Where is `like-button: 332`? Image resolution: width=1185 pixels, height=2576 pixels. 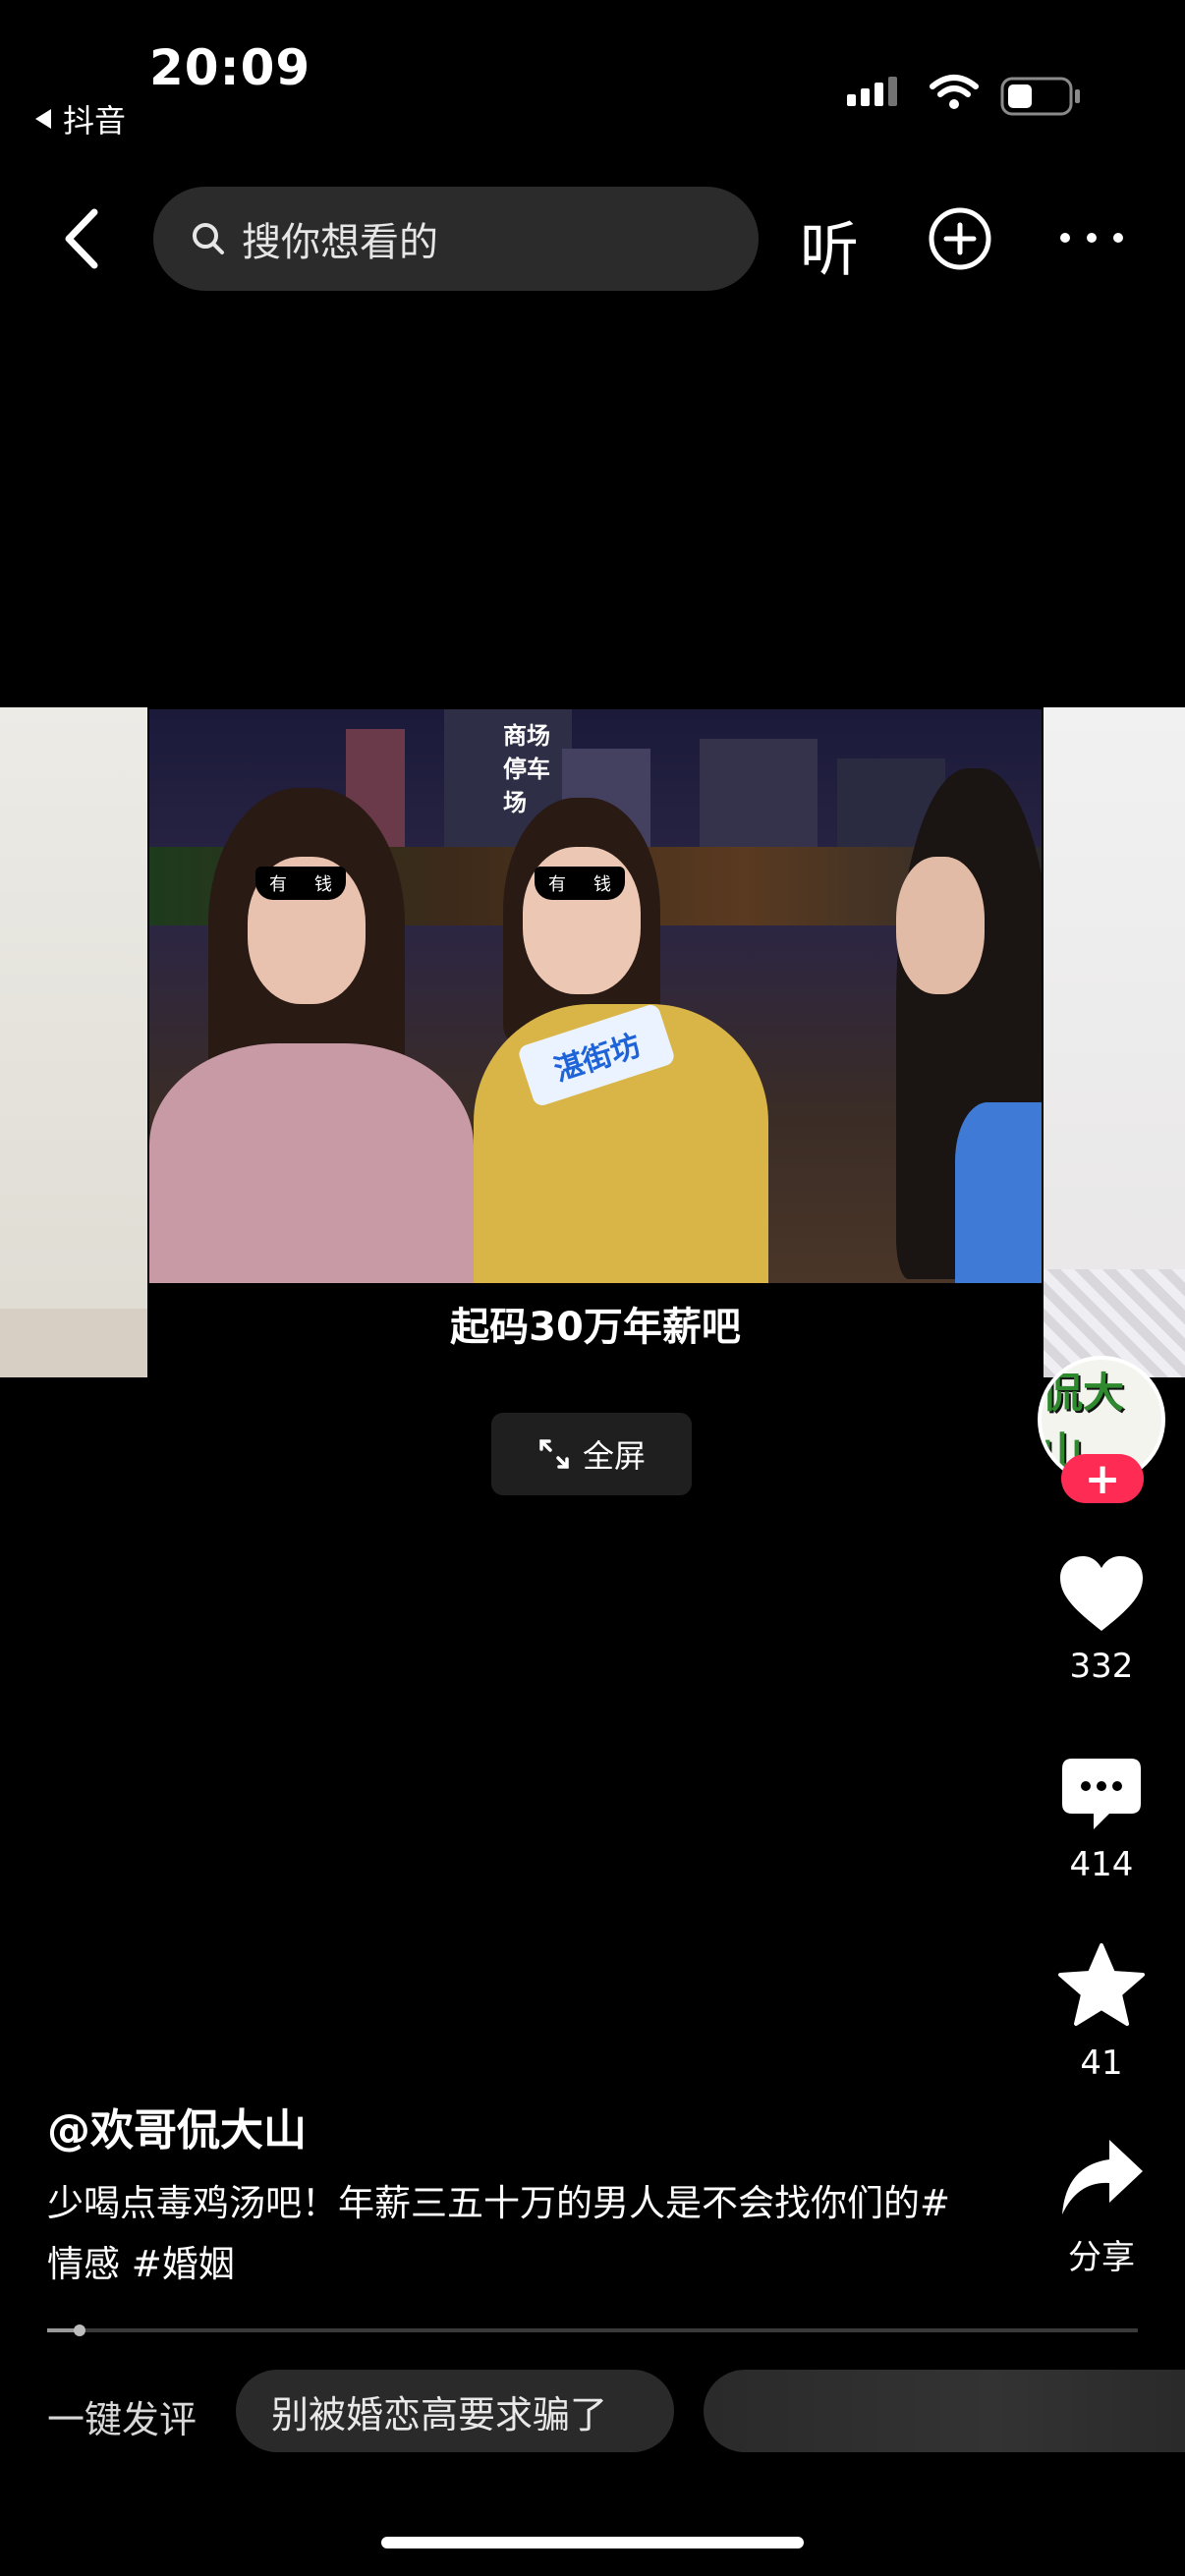
like-button: 332 is located at coordinates (1102, 1619).